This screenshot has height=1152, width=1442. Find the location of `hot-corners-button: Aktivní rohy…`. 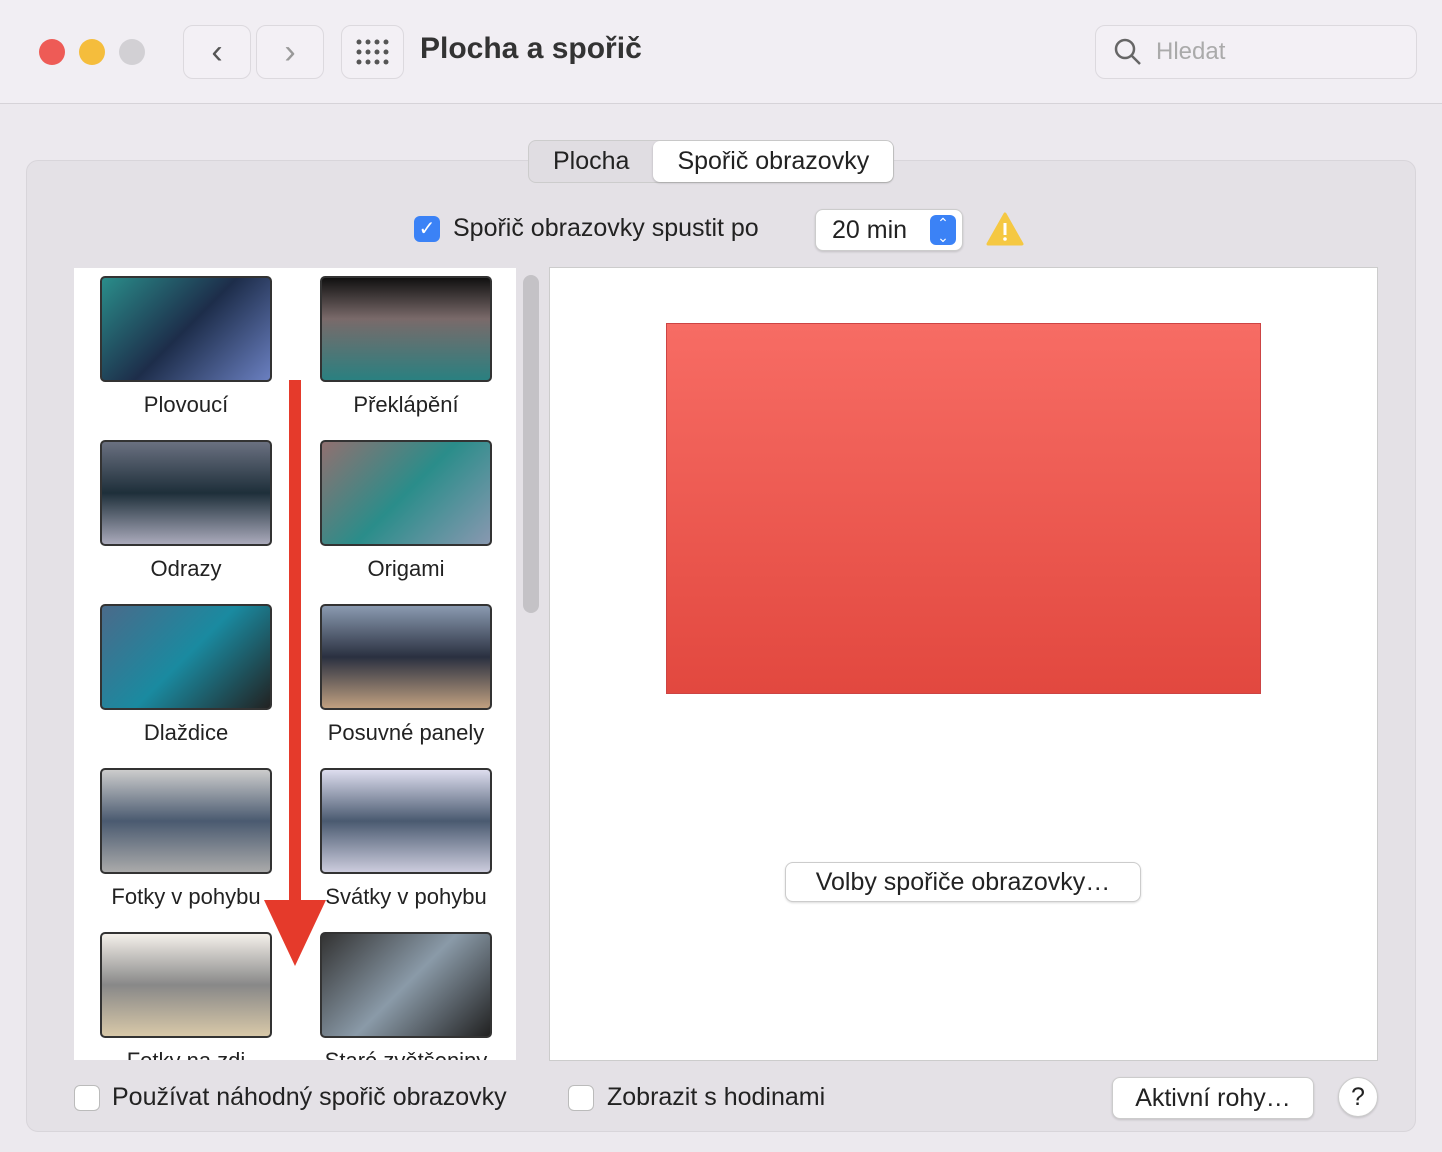

hot-corners-button: Aktivní rohy… is located at coordinates (1213, 1098).